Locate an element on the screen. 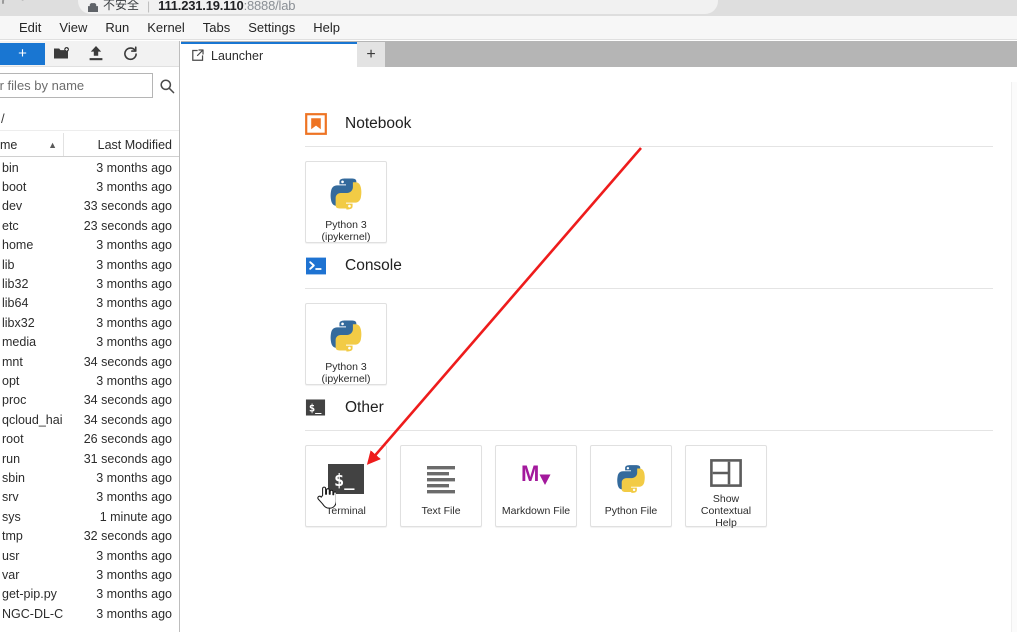 The image size is (1017, 632). launch-card-python-file: Python File is located at coordinates (631, 486).